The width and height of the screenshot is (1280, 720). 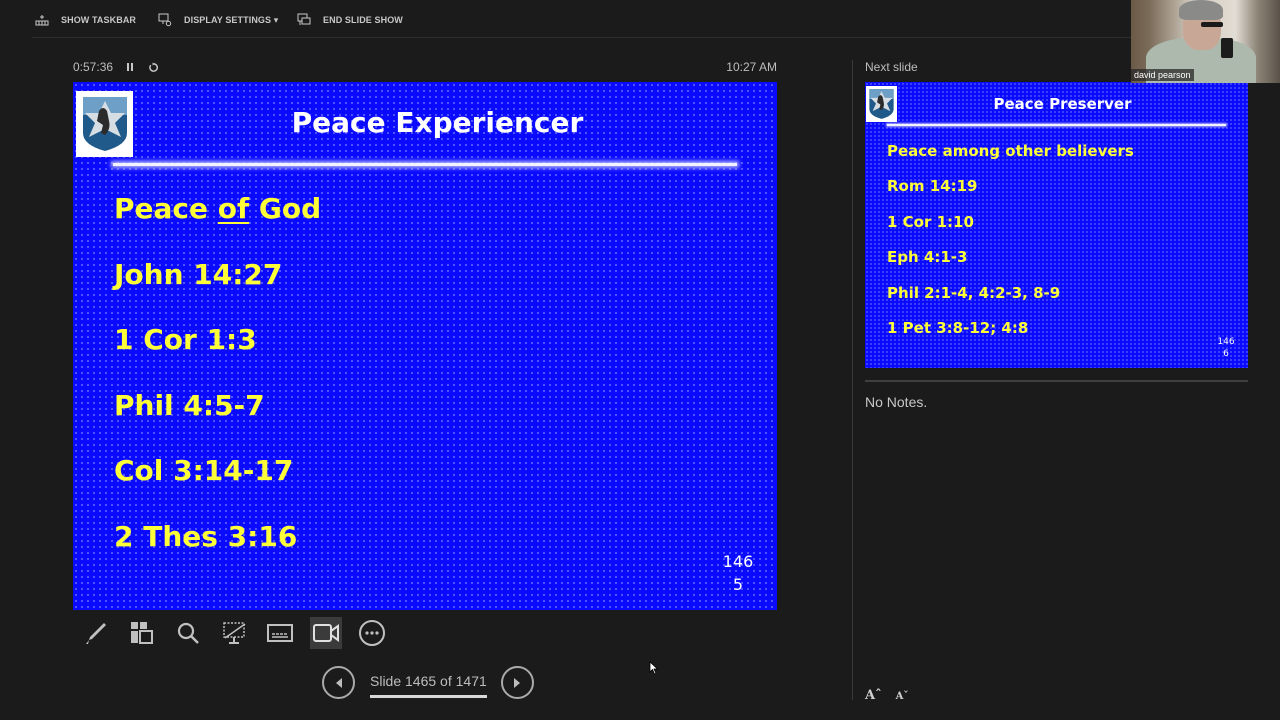 I want to click on speaker-notes: No Notes., so click(x=896, y=402).